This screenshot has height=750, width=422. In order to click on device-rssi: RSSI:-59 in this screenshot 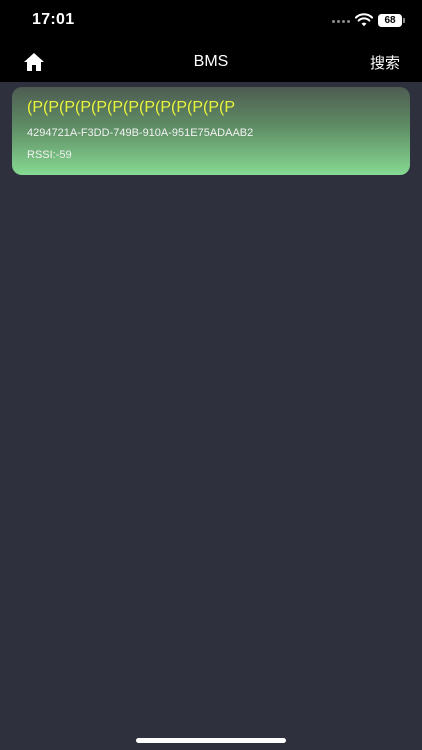, I will do `click(49, 155)`.